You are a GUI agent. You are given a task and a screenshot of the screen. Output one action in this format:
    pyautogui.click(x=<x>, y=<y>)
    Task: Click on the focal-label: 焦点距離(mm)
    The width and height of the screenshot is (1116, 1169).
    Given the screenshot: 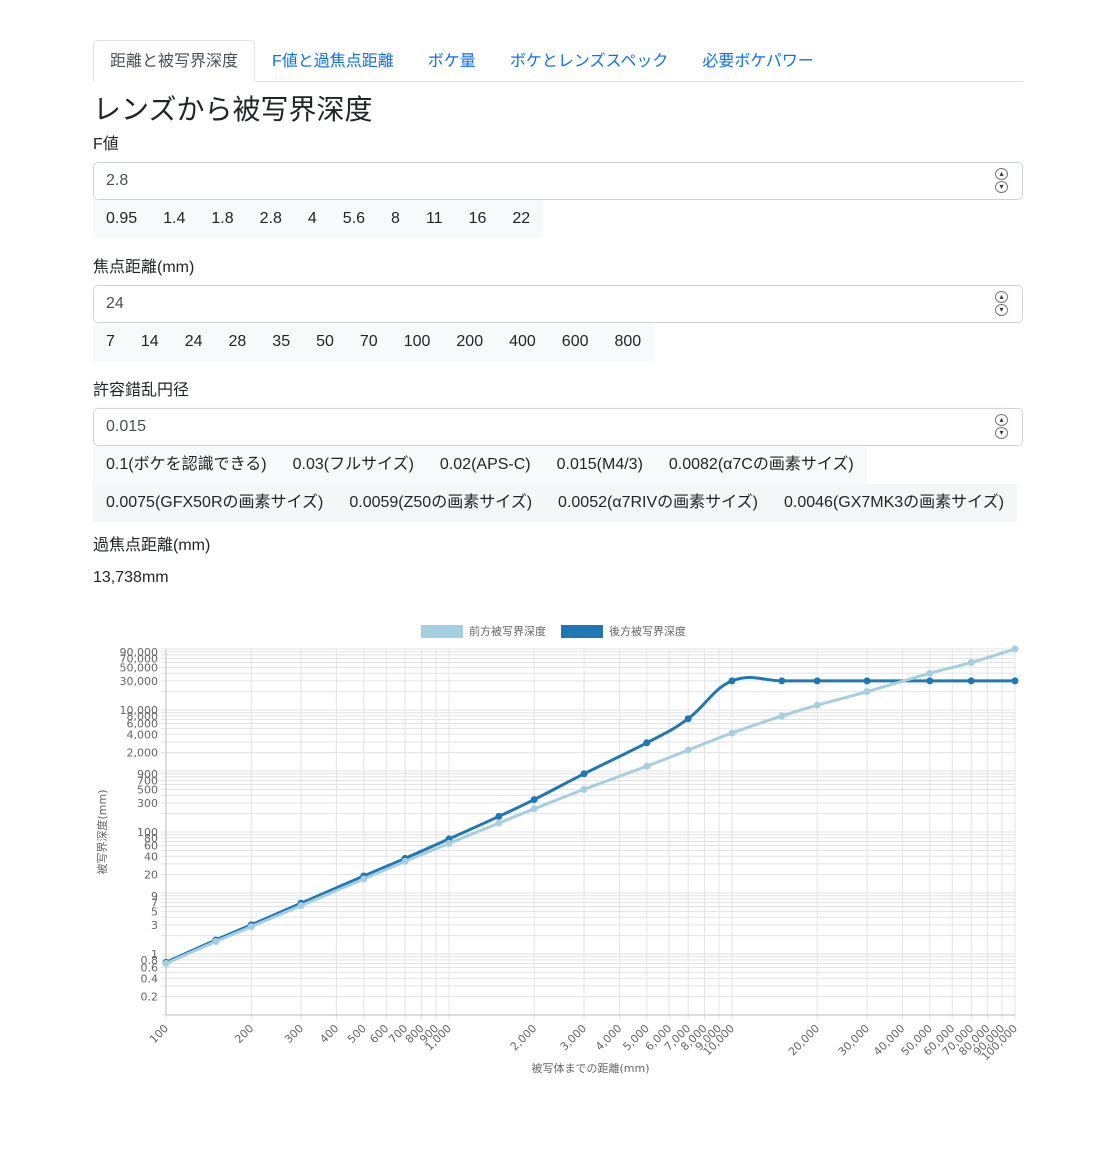 What is the action you would take?
    pyautogui.click(x=144, y=267)
    